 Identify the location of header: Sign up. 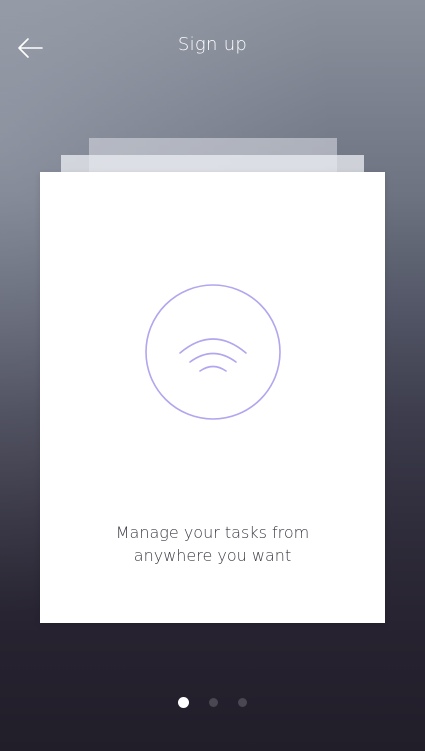
(212, 47).